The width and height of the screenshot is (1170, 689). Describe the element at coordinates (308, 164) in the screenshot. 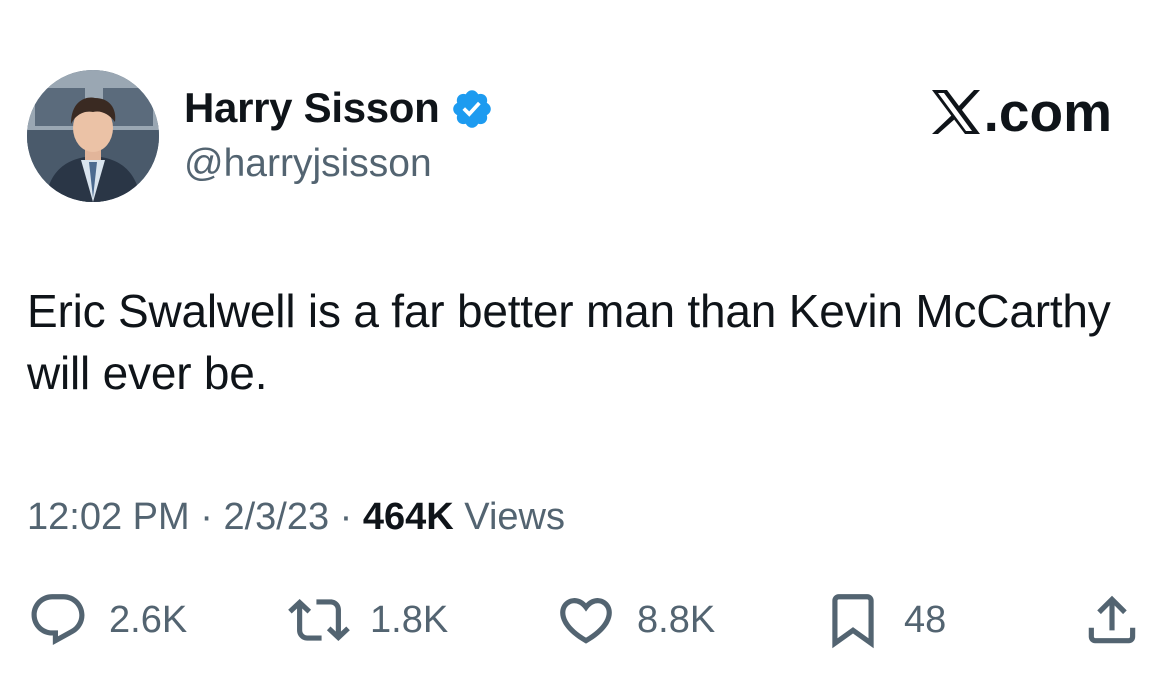

I see `author-handle: @harryjsisson` at that location.